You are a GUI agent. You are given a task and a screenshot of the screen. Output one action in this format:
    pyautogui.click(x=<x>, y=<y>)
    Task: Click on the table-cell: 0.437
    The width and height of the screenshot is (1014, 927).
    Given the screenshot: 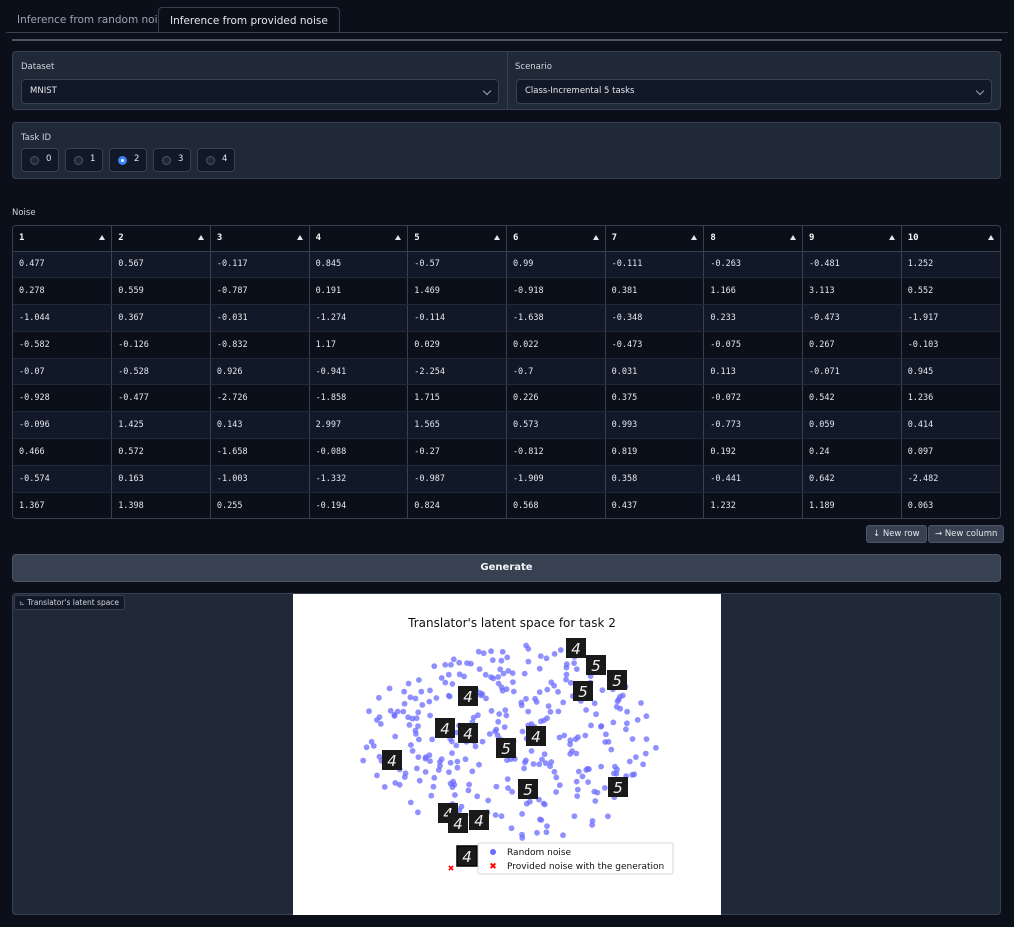 What is the action you would take?
    pyautogui.click(x=655, y=505)
    